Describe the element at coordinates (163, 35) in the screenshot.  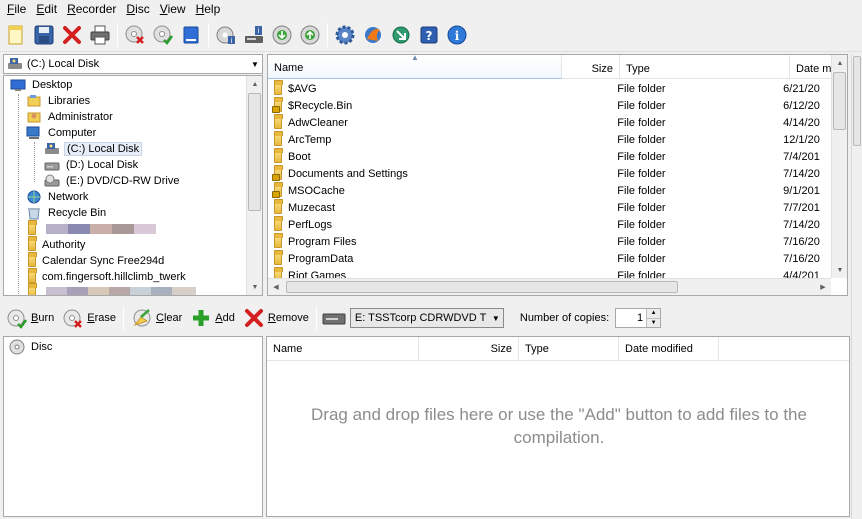
I see `burn-disc-button` at that location.